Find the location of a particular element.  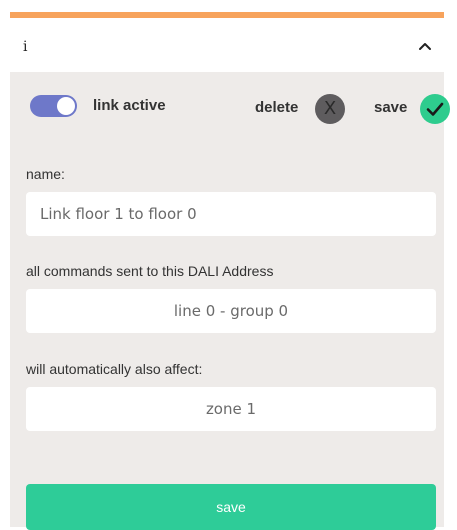

target-label: will automatically also affect: is located at coordinates (114, 369).